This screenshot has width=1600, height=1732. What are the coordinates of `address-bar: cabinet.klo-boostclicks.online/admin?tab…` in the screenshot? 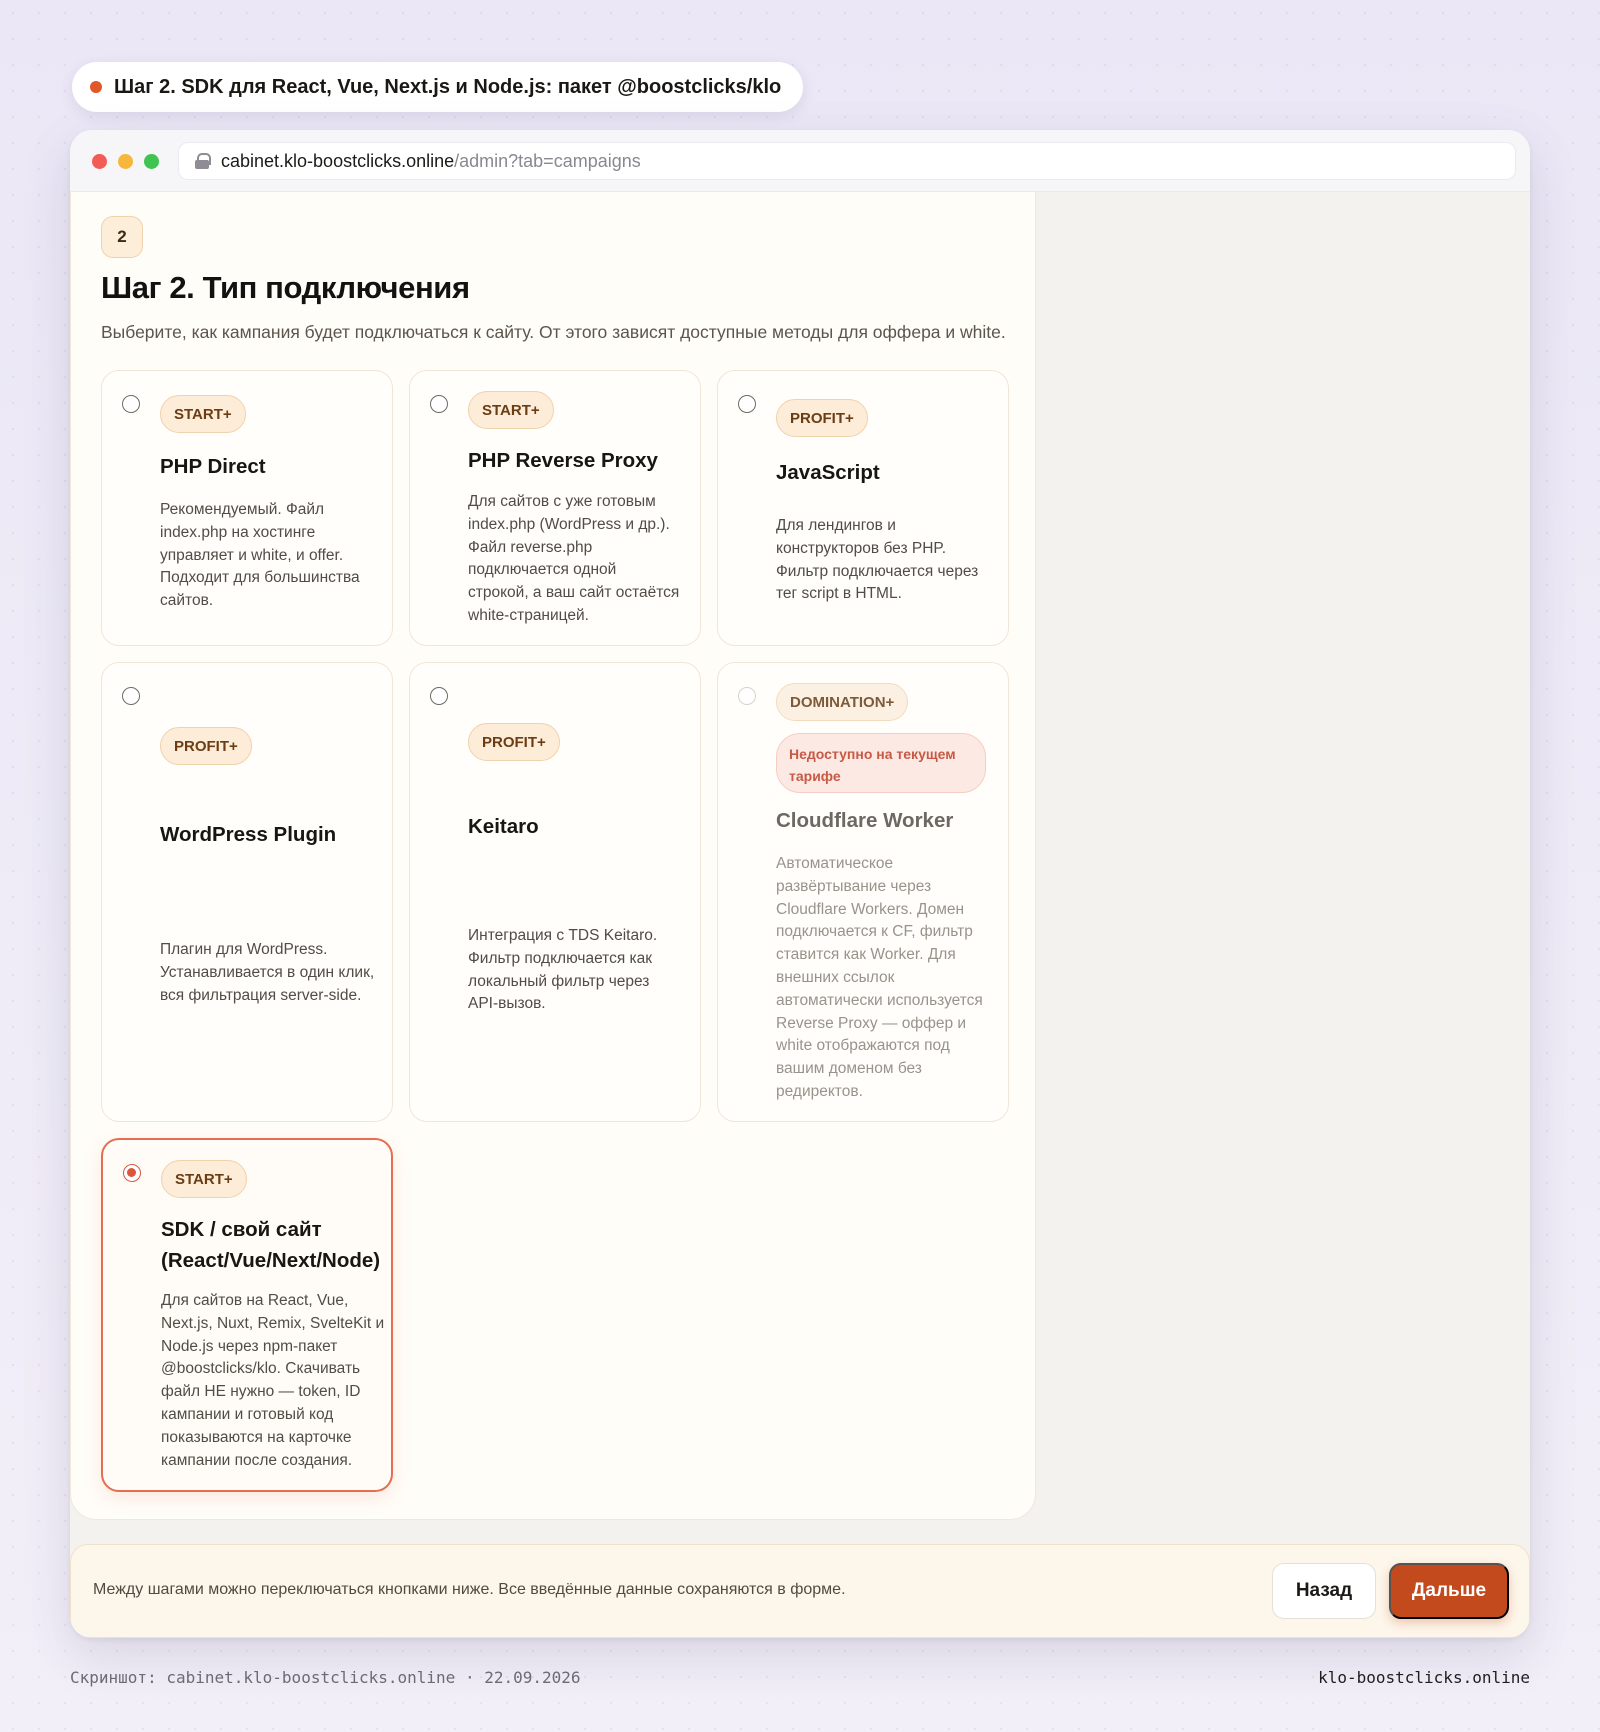 It's located at (847, 161).